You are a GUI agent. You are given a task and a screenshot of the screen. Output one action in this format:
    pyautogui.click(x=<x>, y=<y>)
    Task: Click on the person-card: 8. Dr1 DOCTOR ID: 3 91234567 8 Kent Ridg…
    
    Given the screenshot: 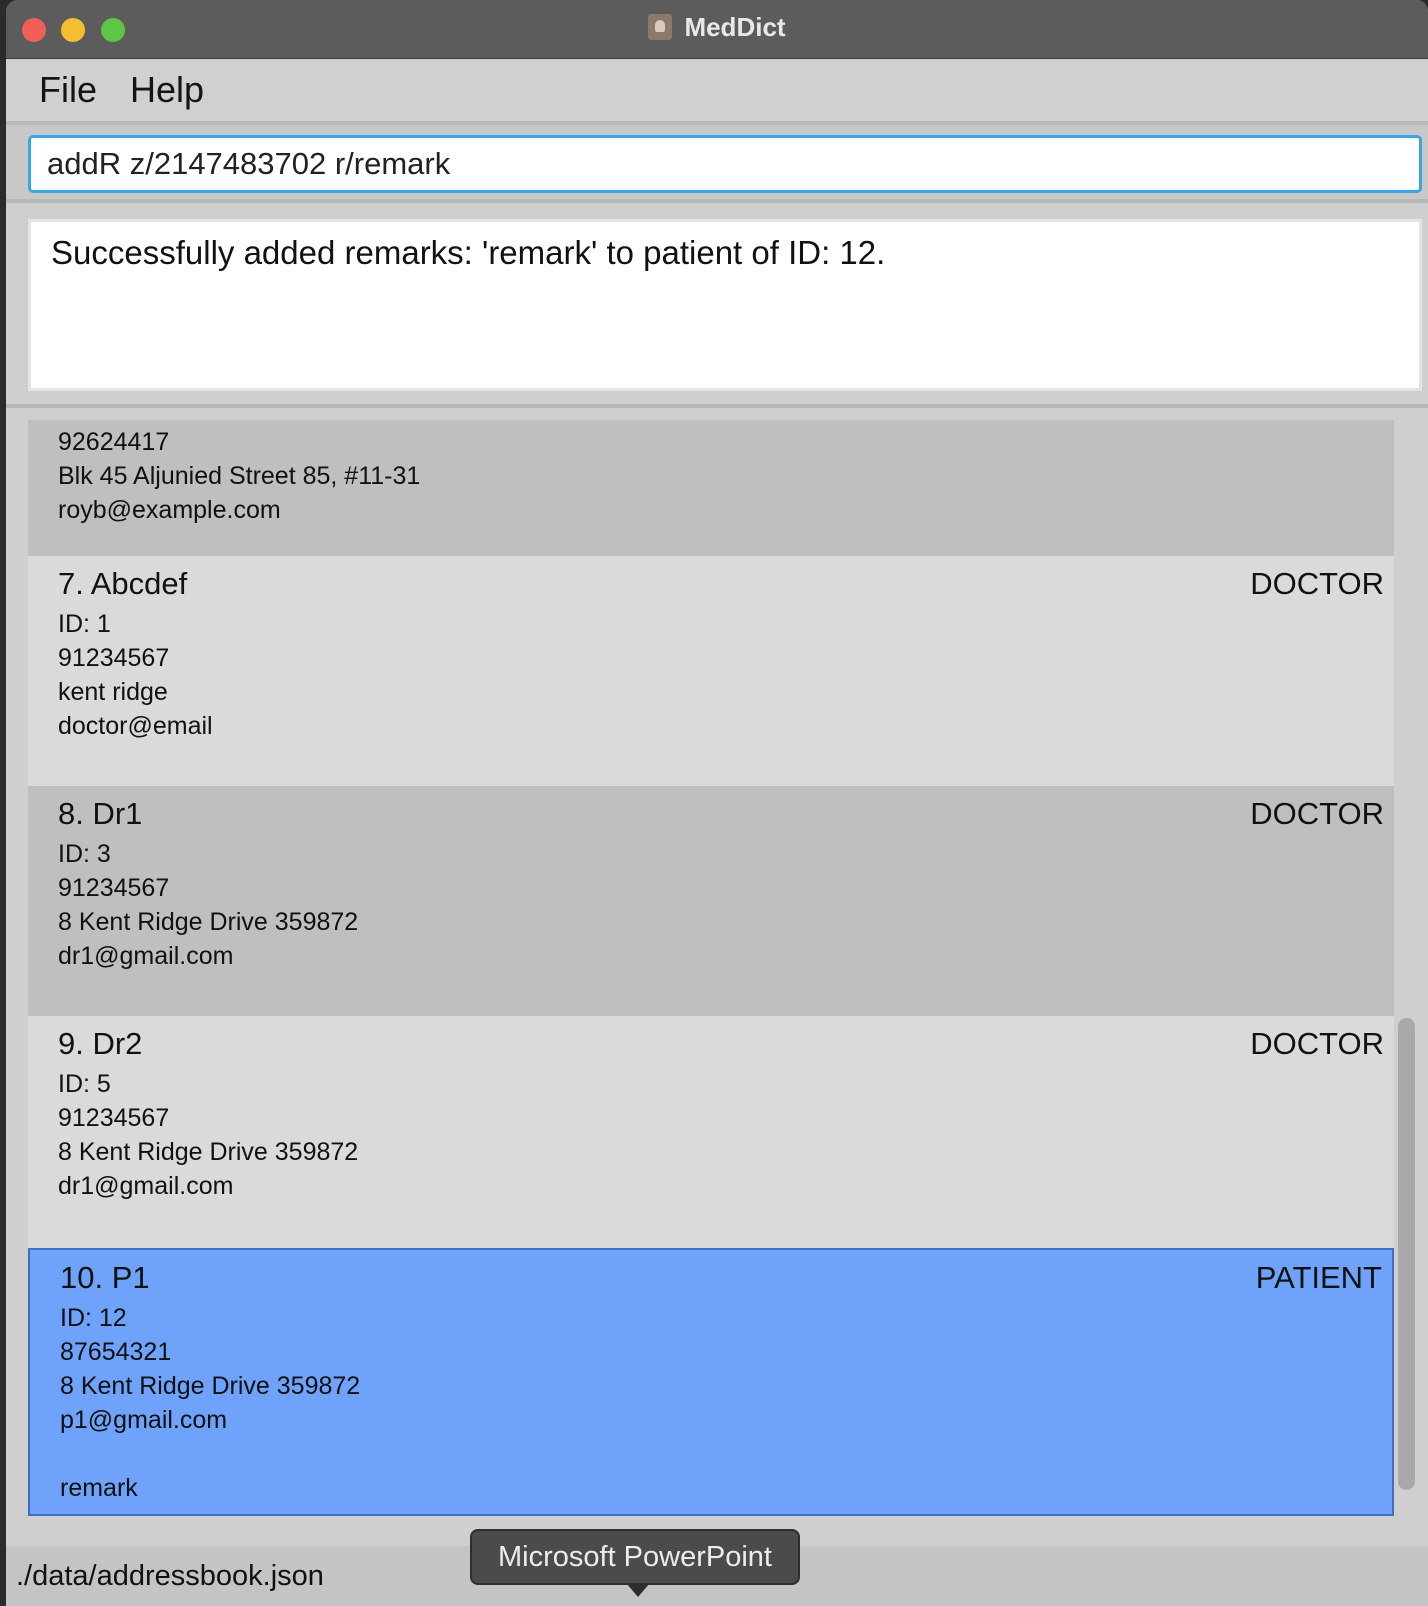 What is the action you would take?
    pyautogui.click(x=711, y=901)
    